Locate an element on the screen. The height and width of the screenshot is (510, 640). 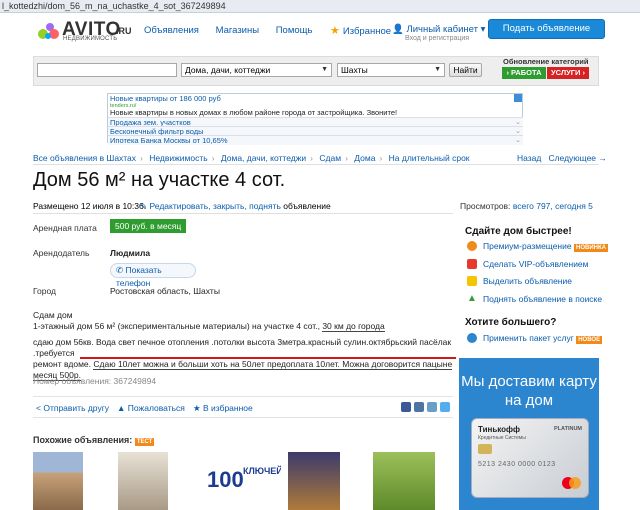
package-link: Применить пакет услуг НОВОЕ is located at coordinates (543, 338).